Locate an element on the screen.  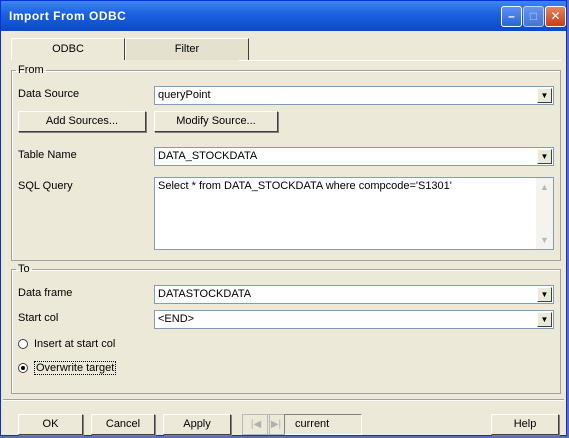
radio-icon is located at coordinates (23, 344).